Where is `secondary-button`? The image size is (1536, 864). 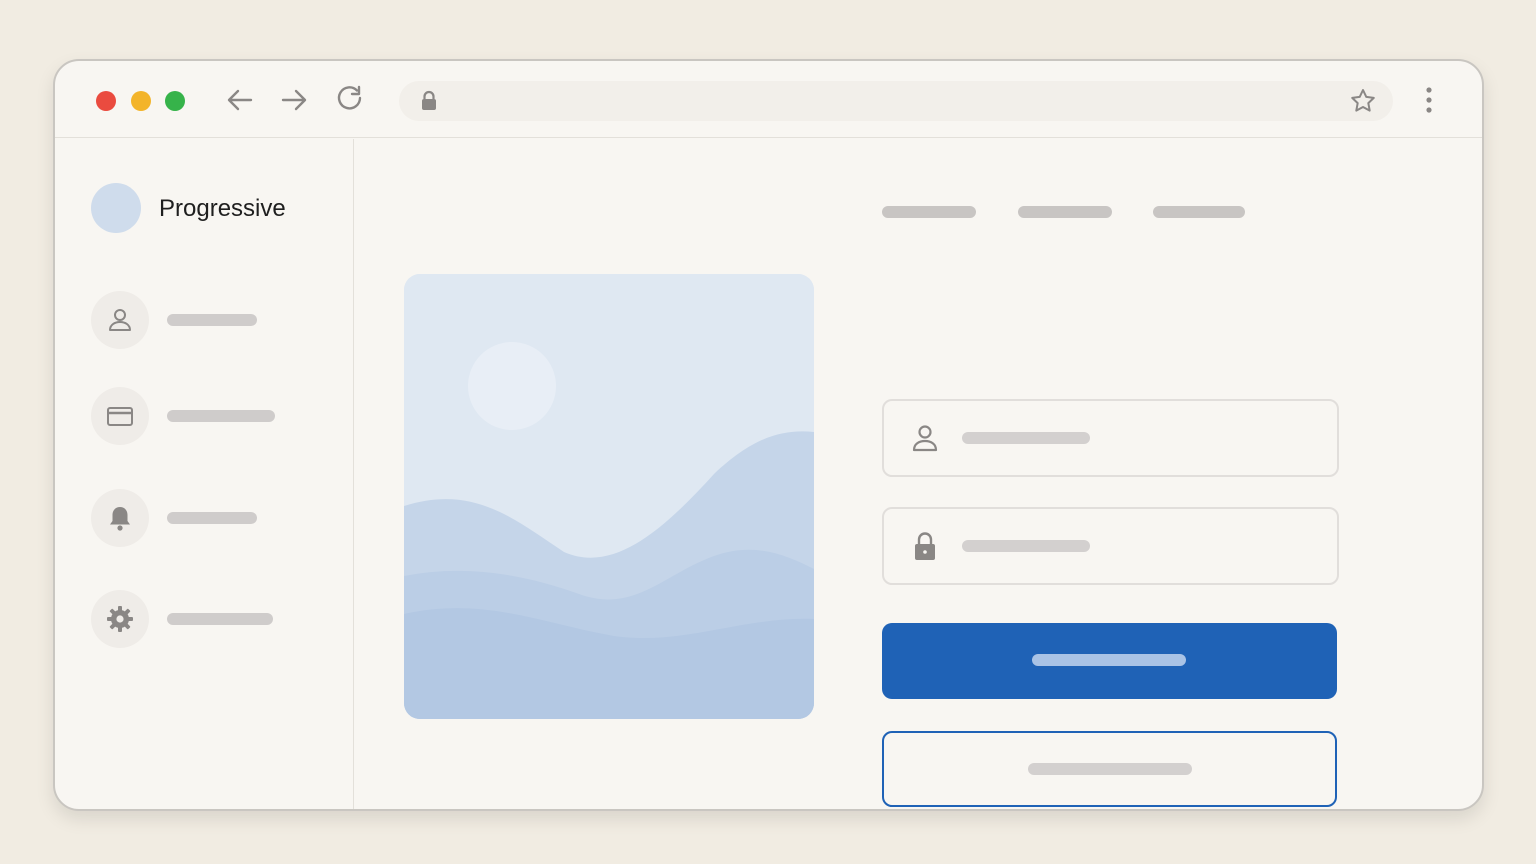
secondary-button is located at coordinates (1109, 769).